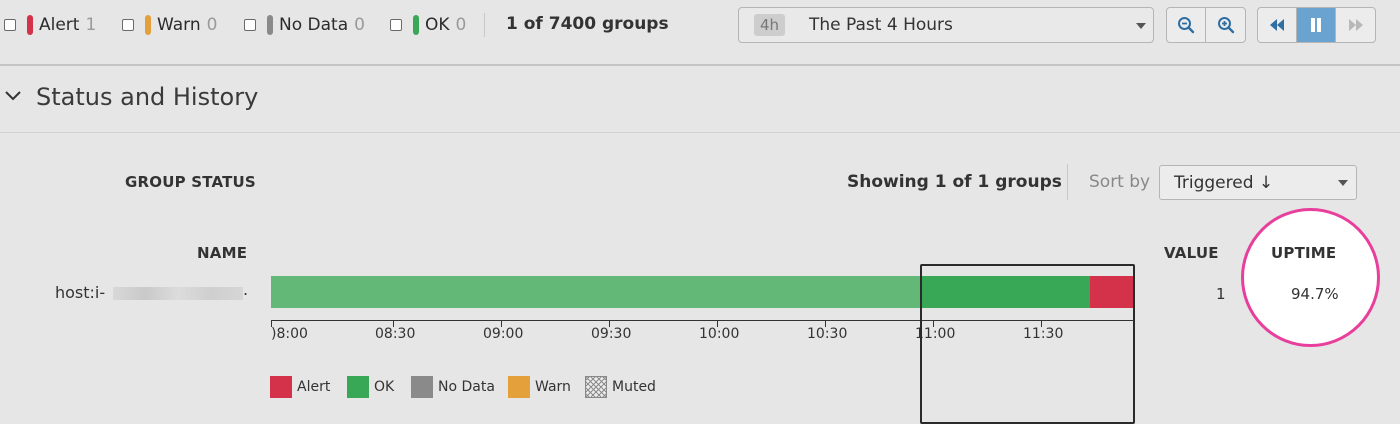  I want to click on group-name-suffix: ., so click(246, 289).